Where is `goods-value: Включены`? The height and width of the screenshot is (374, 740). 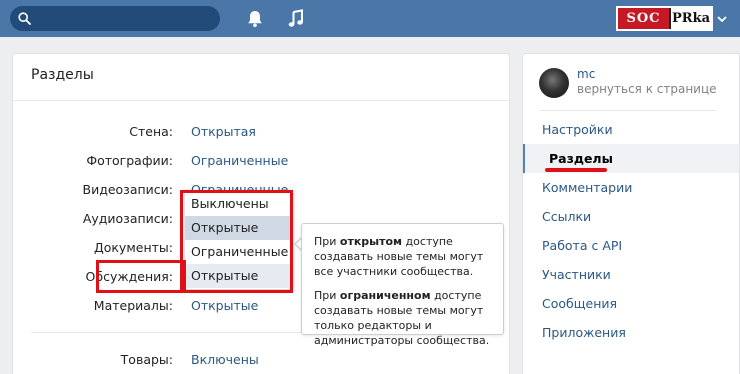
goods-value: Включены is located at coordinates (225, 359).